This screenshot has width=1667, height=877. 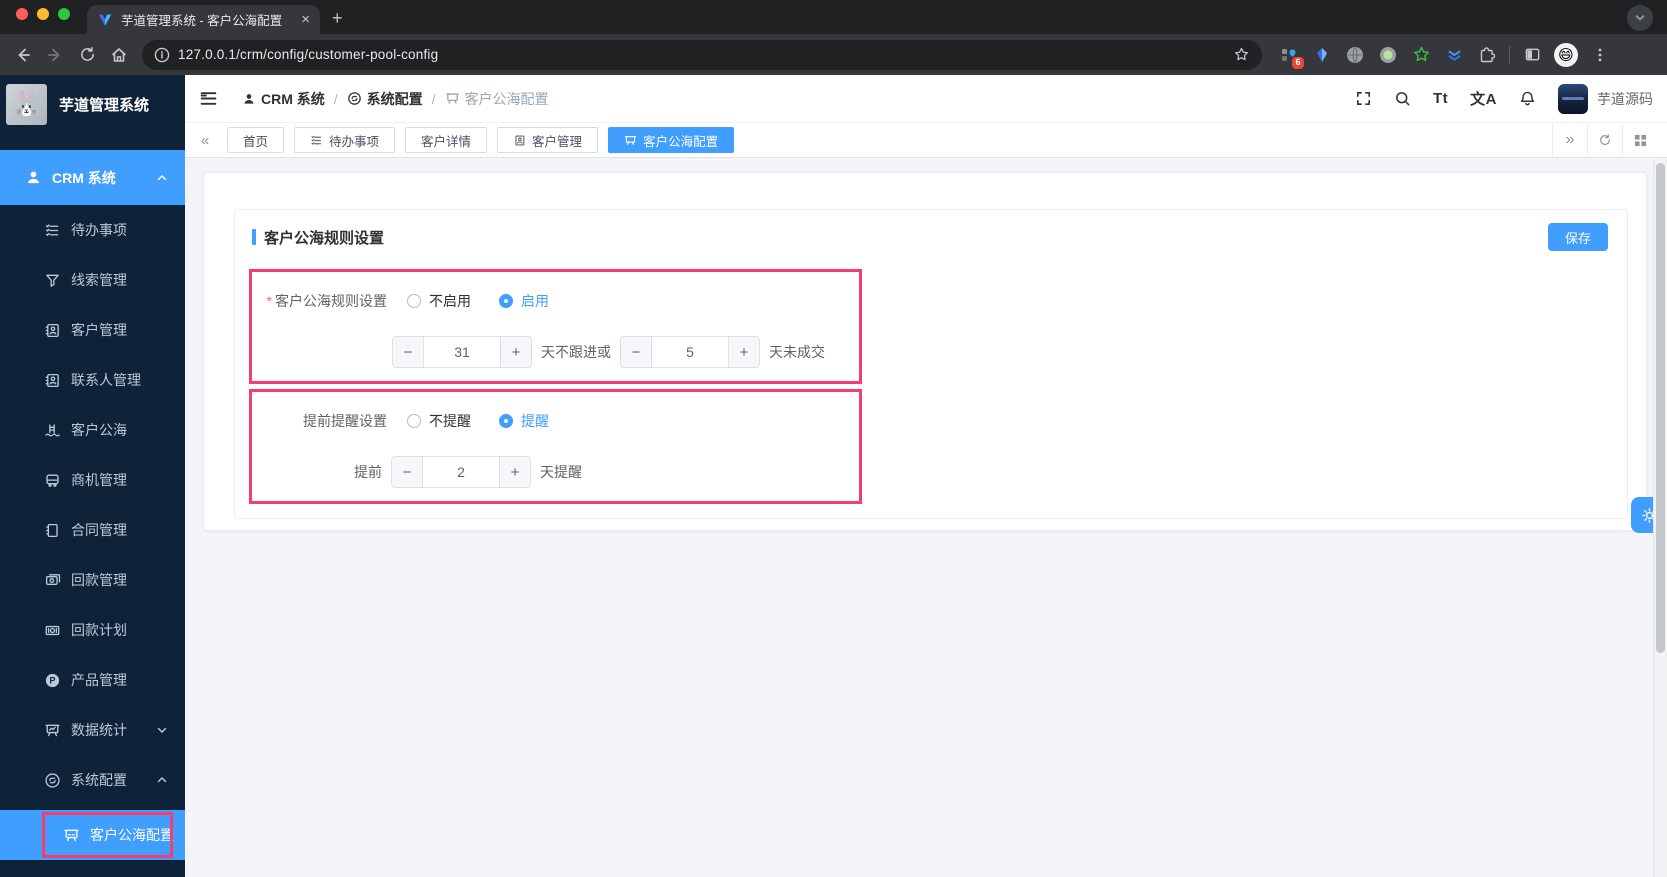 I want to click on site-info-icon, so click(x=162, y=55).